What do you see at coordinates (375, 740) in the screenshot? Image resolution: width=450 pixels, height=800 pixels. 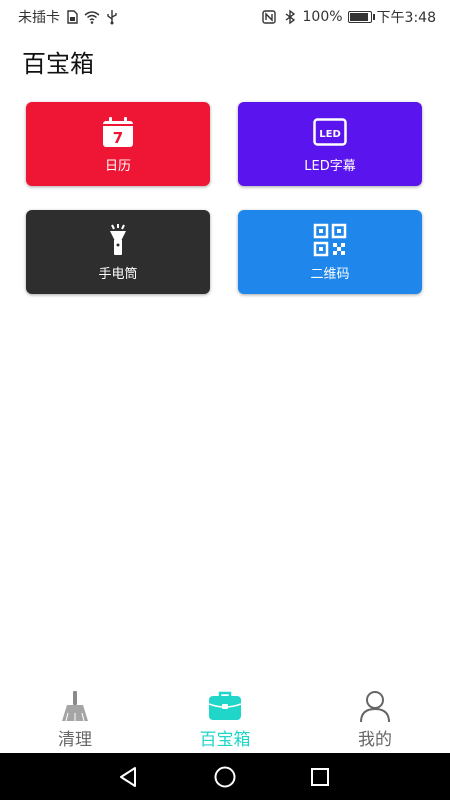 I see `nav-label-mine: 我的` at bounding box center [375, 740].